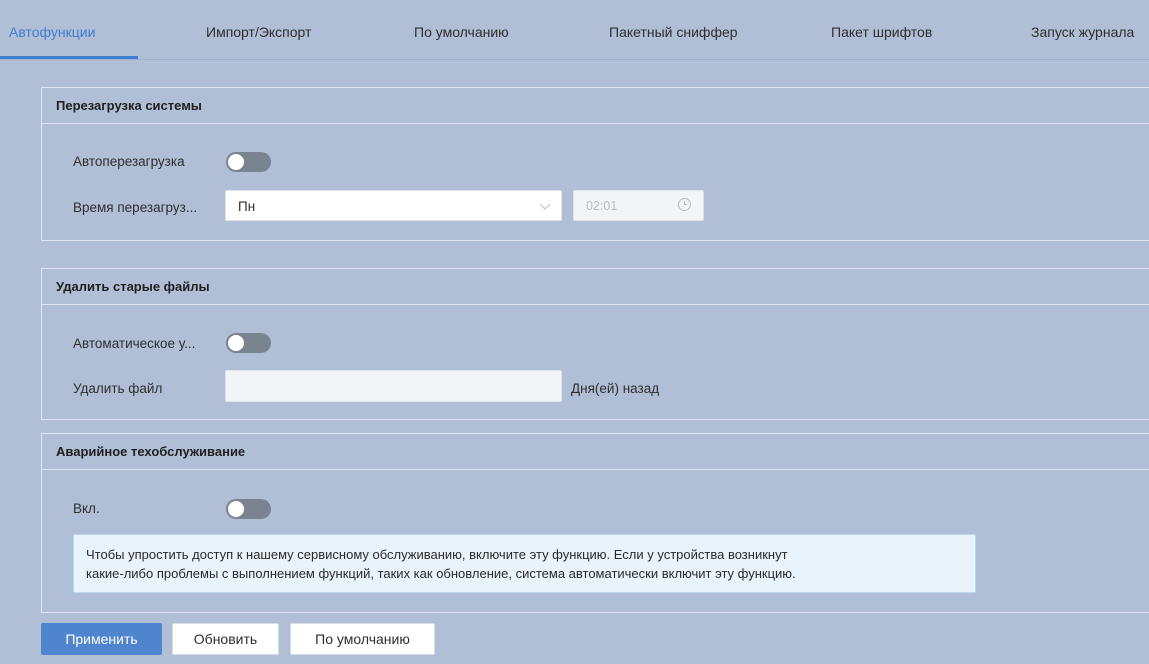 This screenshot has width=1149, height=664. I want to click on reboot-section-title: Перезагрузка системы, so click(595, 106).